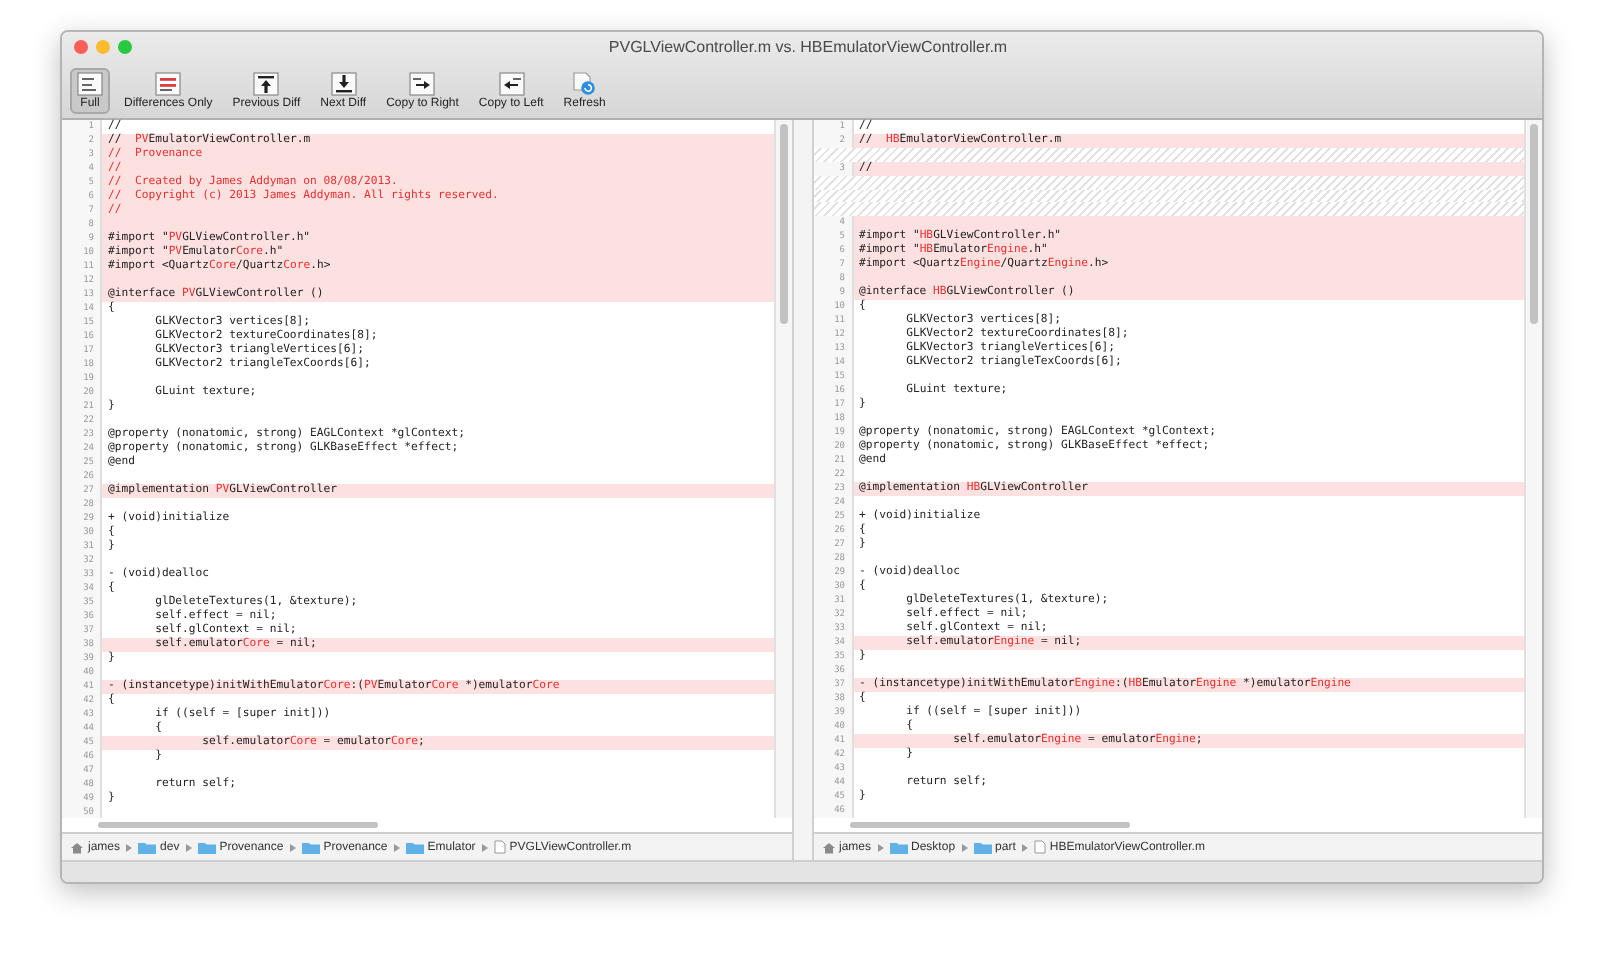  I want to click on zoom-button, so click(125, 46).